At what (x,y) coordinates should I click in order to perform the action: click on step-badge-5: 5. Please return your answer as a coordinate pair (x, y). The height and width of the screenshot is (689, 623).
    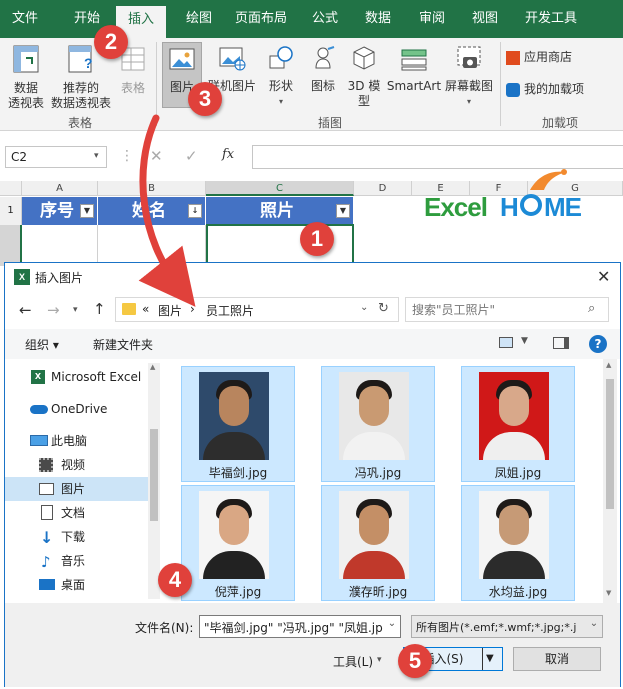
    Looking at the image, I should click on (415, 661).